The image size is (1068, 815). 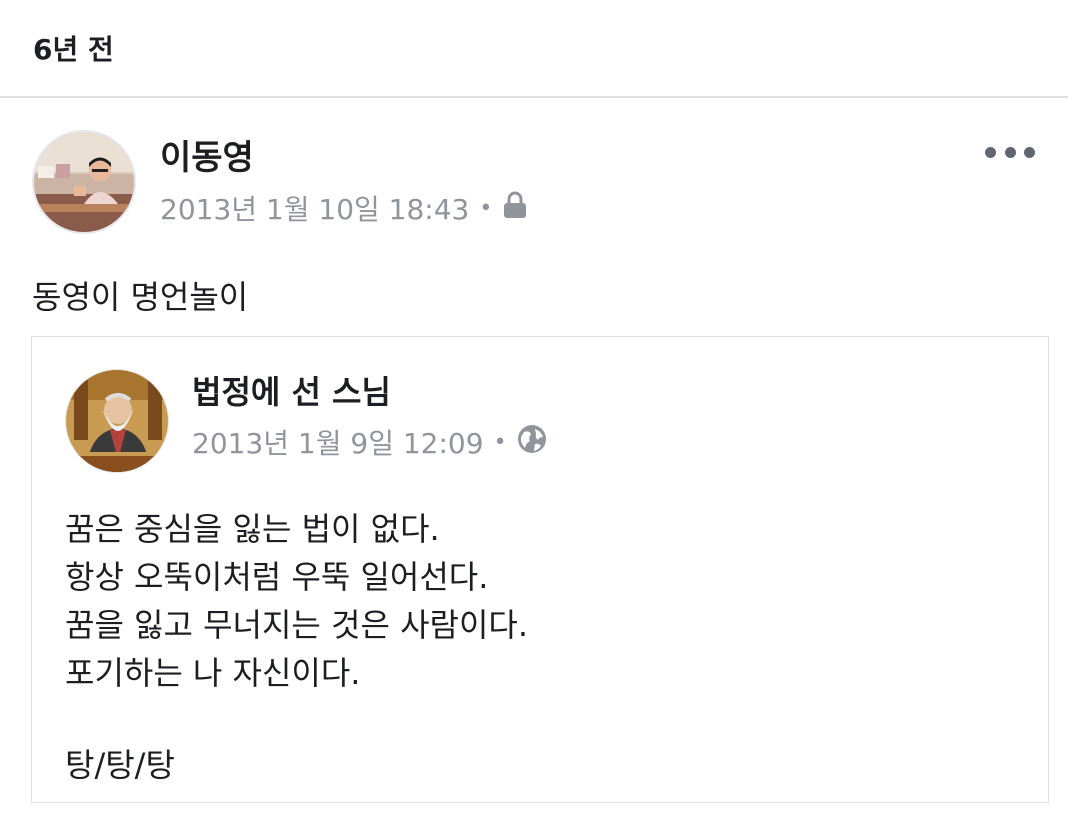 I want to click on shared-author-name: 법정에 선 스님, so click(x=291, y=390).